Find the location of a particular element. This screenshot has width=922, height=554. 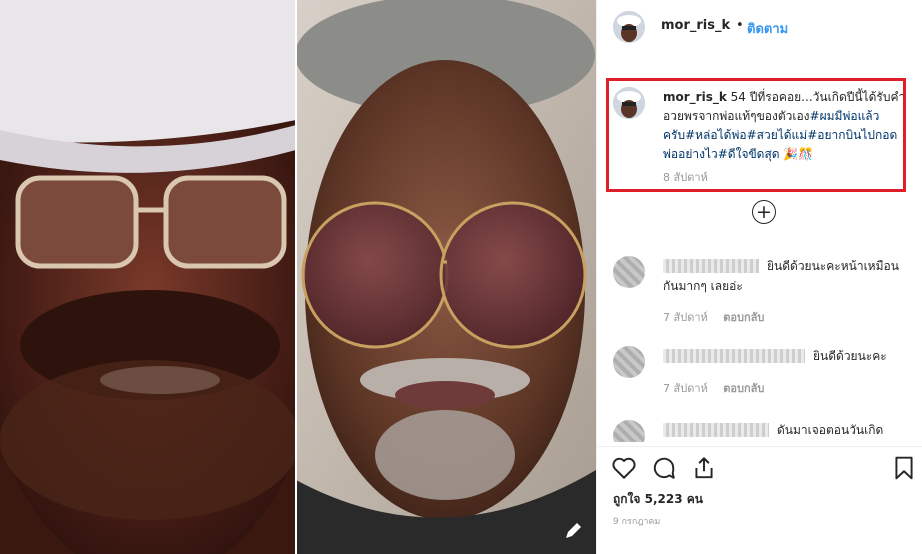

like-count: ถูกใจ 5,223 คน is located at coordinates (658, 499).